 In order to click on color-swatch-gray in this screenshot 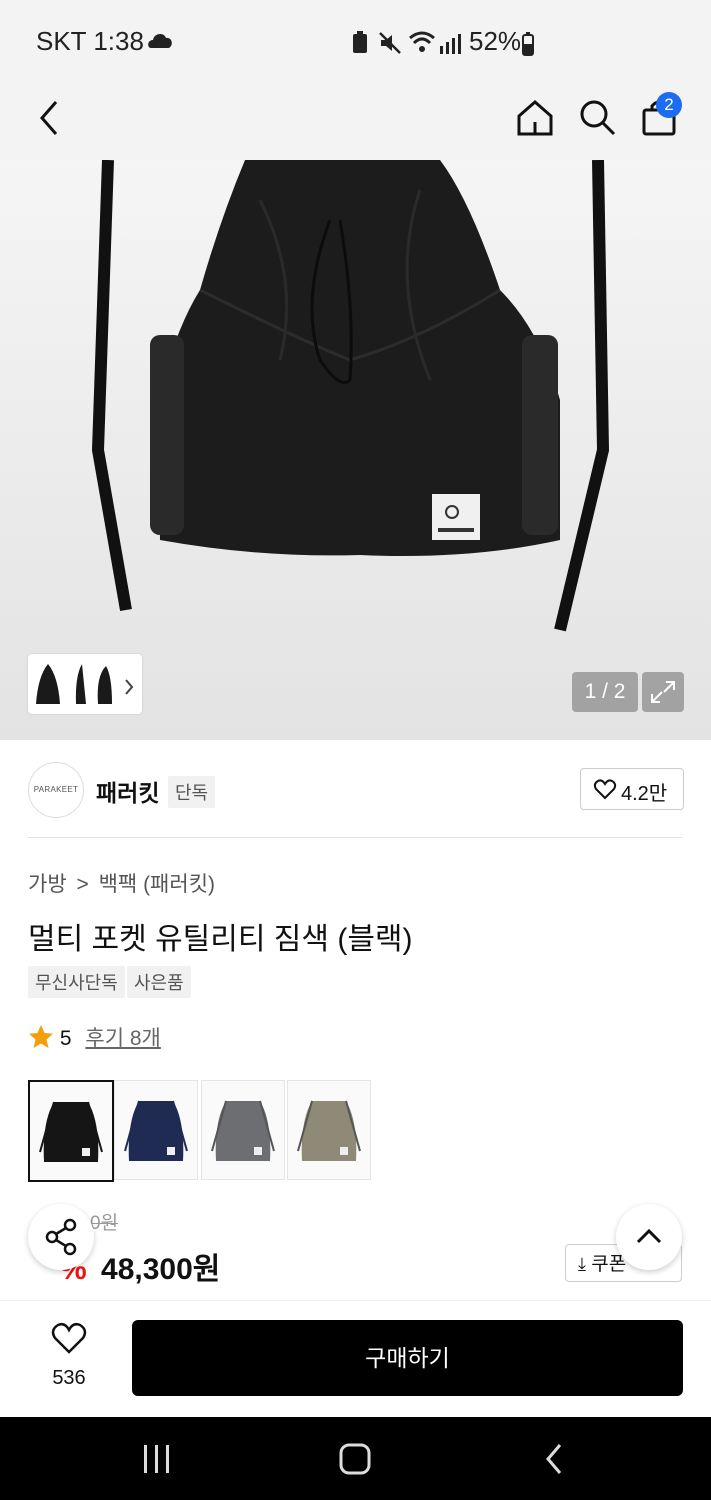, I will do `click(243, 1130)`.